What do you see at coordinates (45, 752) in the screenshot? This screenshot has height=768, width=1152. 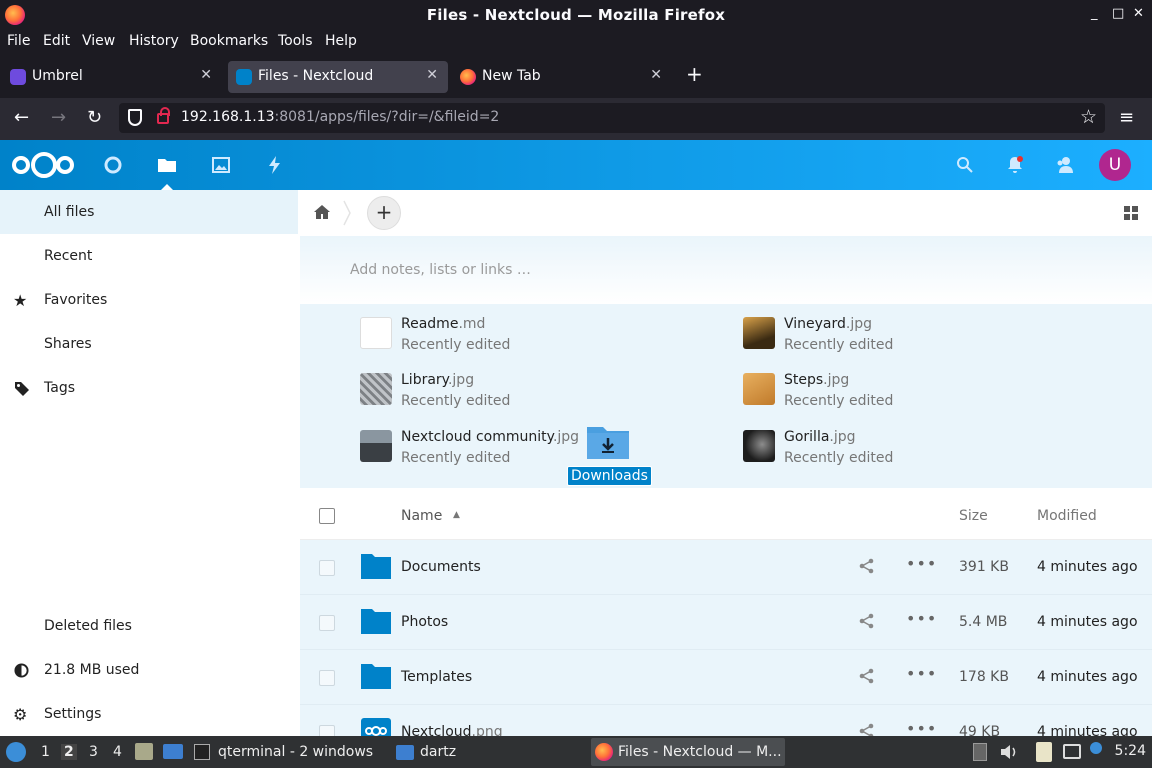 I see `workspace-1: 1` at bounding box center [45, 752].